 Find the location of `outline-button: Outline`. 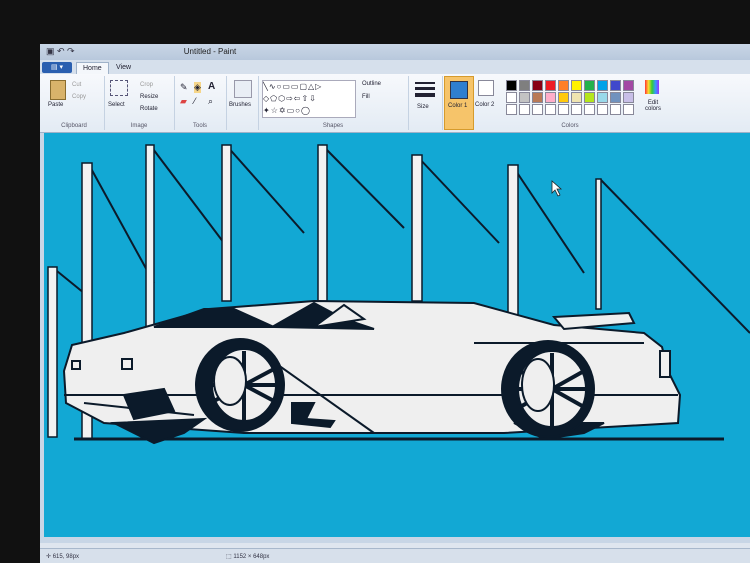

outline-button: Outline is located at coordinates (371, 84).